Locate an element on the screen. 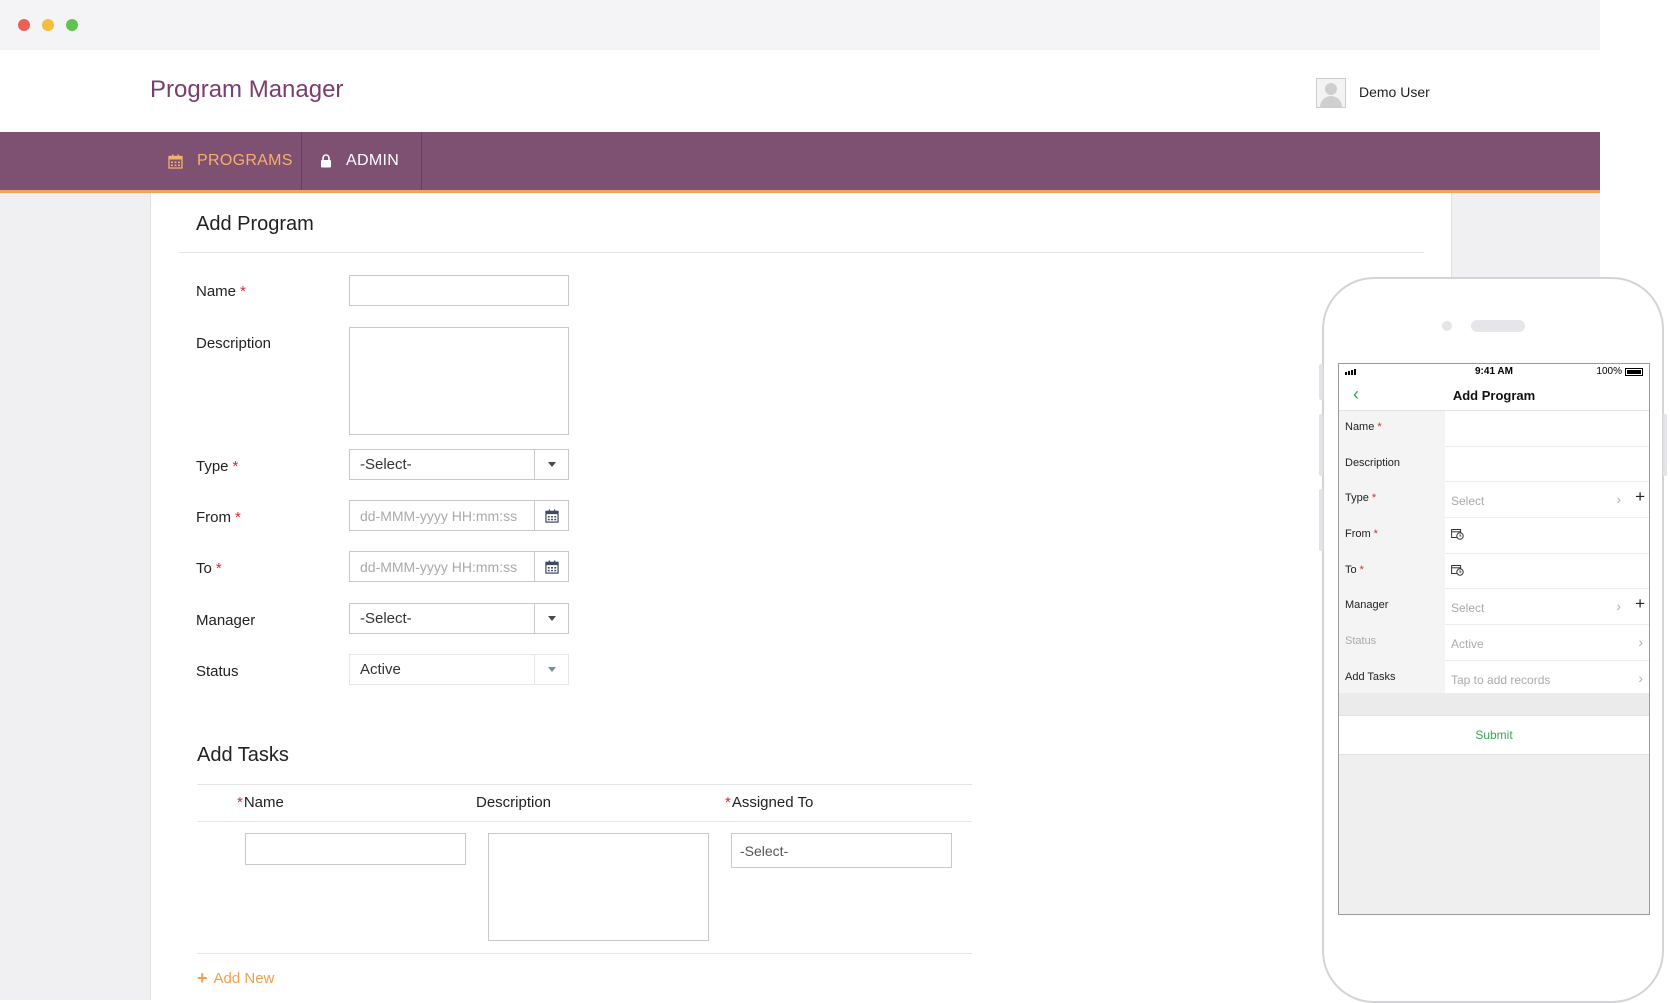 This screenshot has height=1003, width=1670. mobile-manager-value: Select is located at coordinates (1468, 608).